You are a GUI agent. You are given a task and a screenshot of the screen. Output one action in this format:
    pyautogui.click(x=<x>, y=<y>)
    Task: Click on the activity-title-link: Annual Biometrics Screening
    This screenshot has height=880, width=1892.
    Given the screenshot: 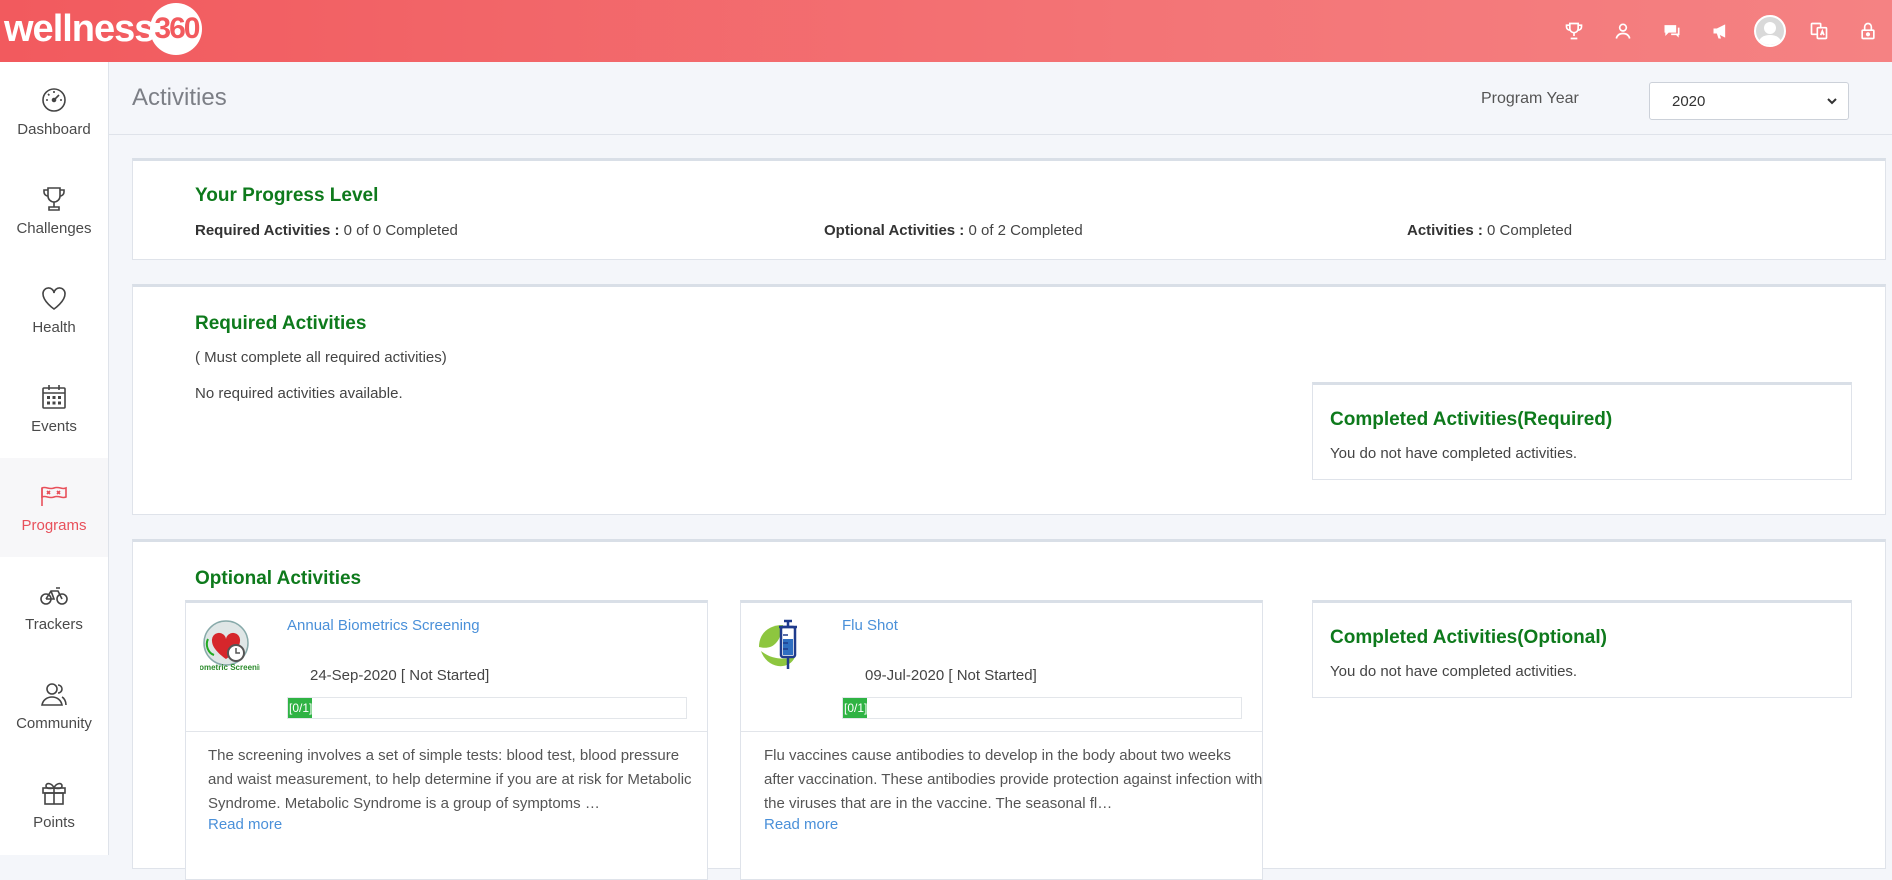 What is the action you would take?
    pyautogui.click(x=383, y=625)
    